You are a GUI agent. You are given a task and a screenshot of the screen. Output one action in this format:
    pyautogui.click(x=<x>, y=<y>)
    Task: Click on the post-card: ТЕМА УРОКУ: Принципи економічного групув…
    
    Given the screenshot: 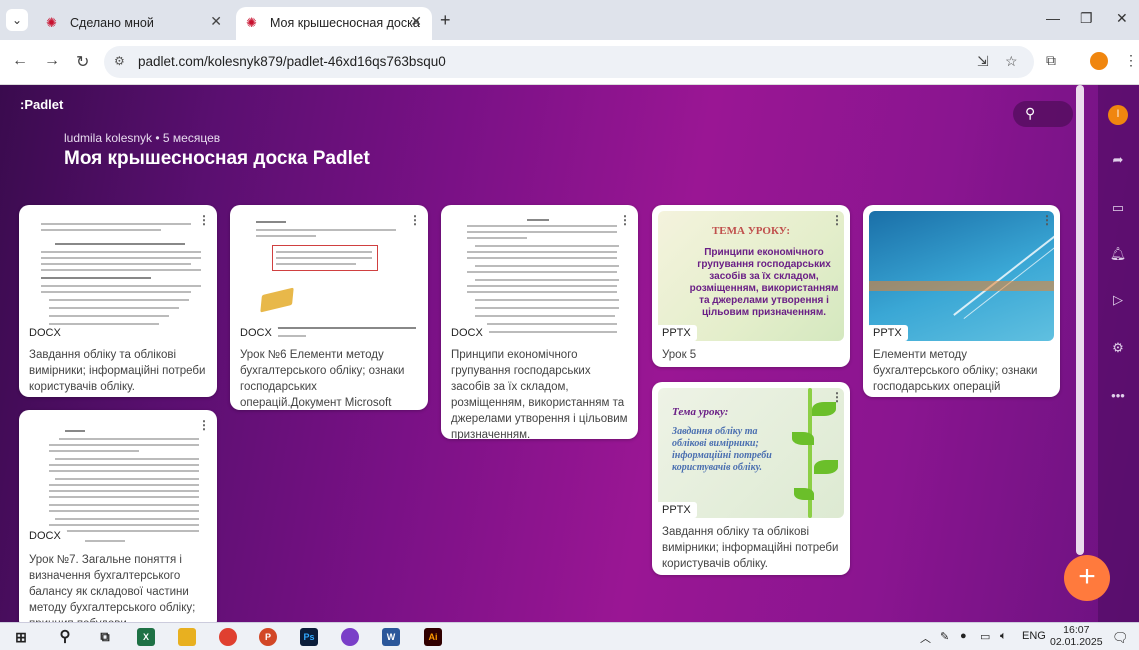 What is the action you would take?
    pyautogui.click(x=751, y=286)
    